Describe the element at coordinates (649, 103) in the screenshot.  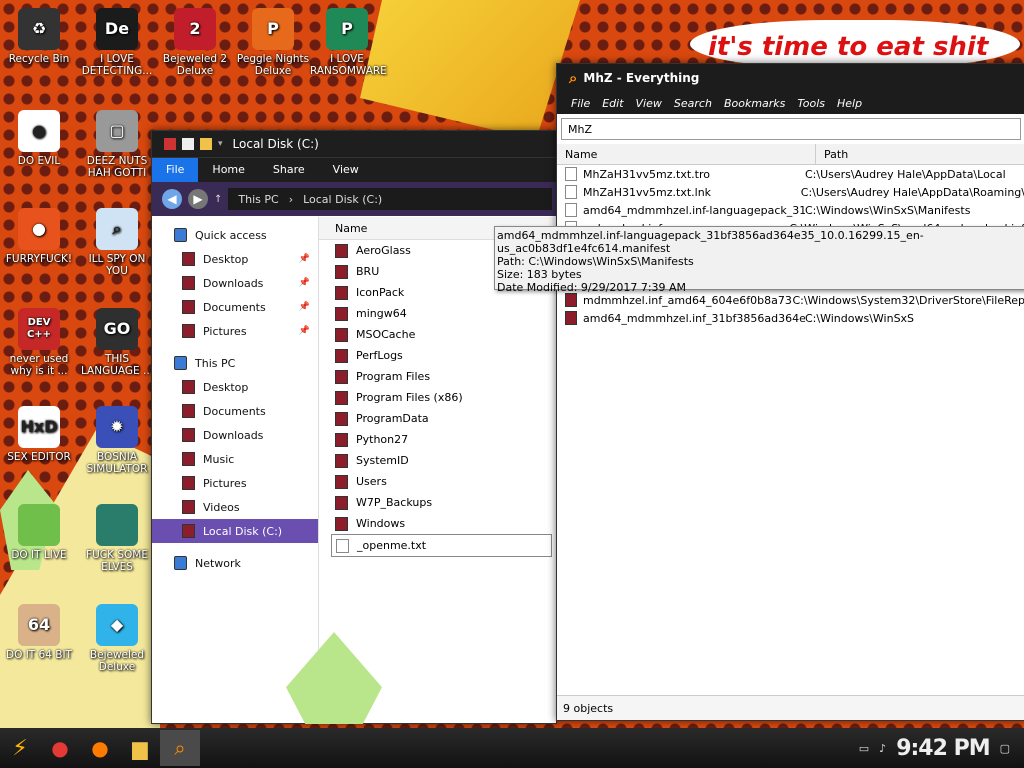
I see `menu-view: View` at that location.